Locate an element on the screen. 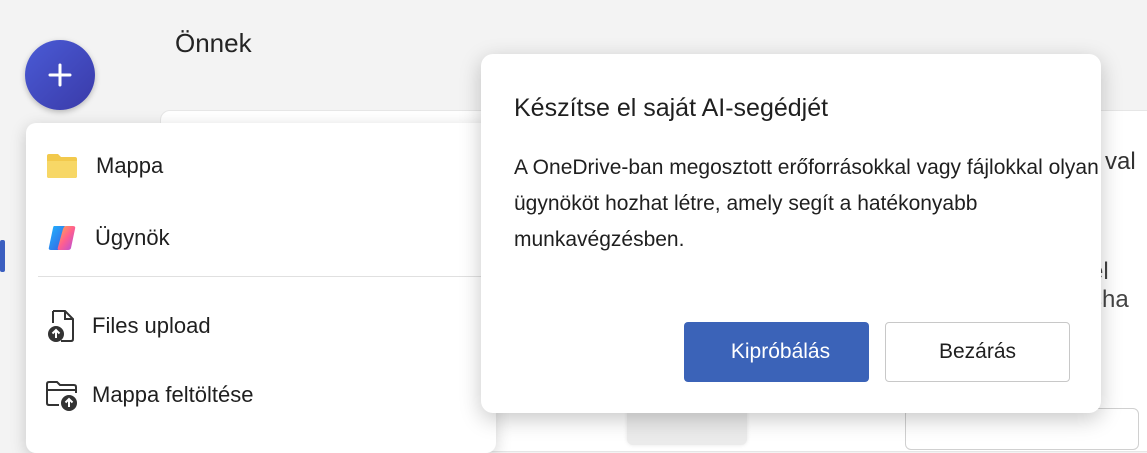  background-text: val is located at coordinates (1120, 161).